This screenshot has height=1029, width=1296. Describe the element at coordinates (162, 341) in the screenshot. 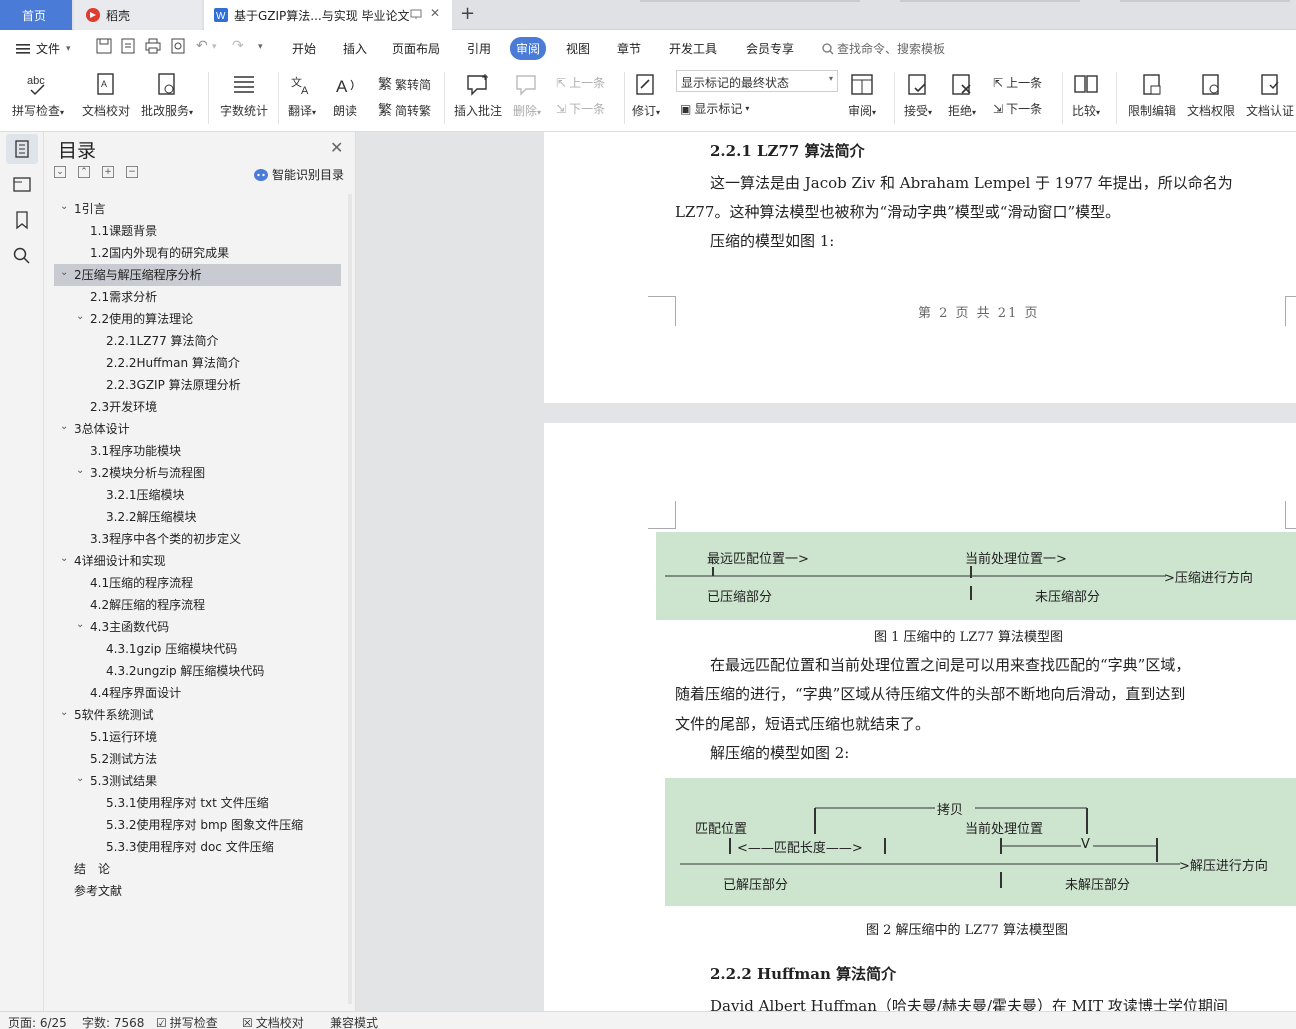

I see `toc-item: 2.2.1LZ77 算法简介` at that location.